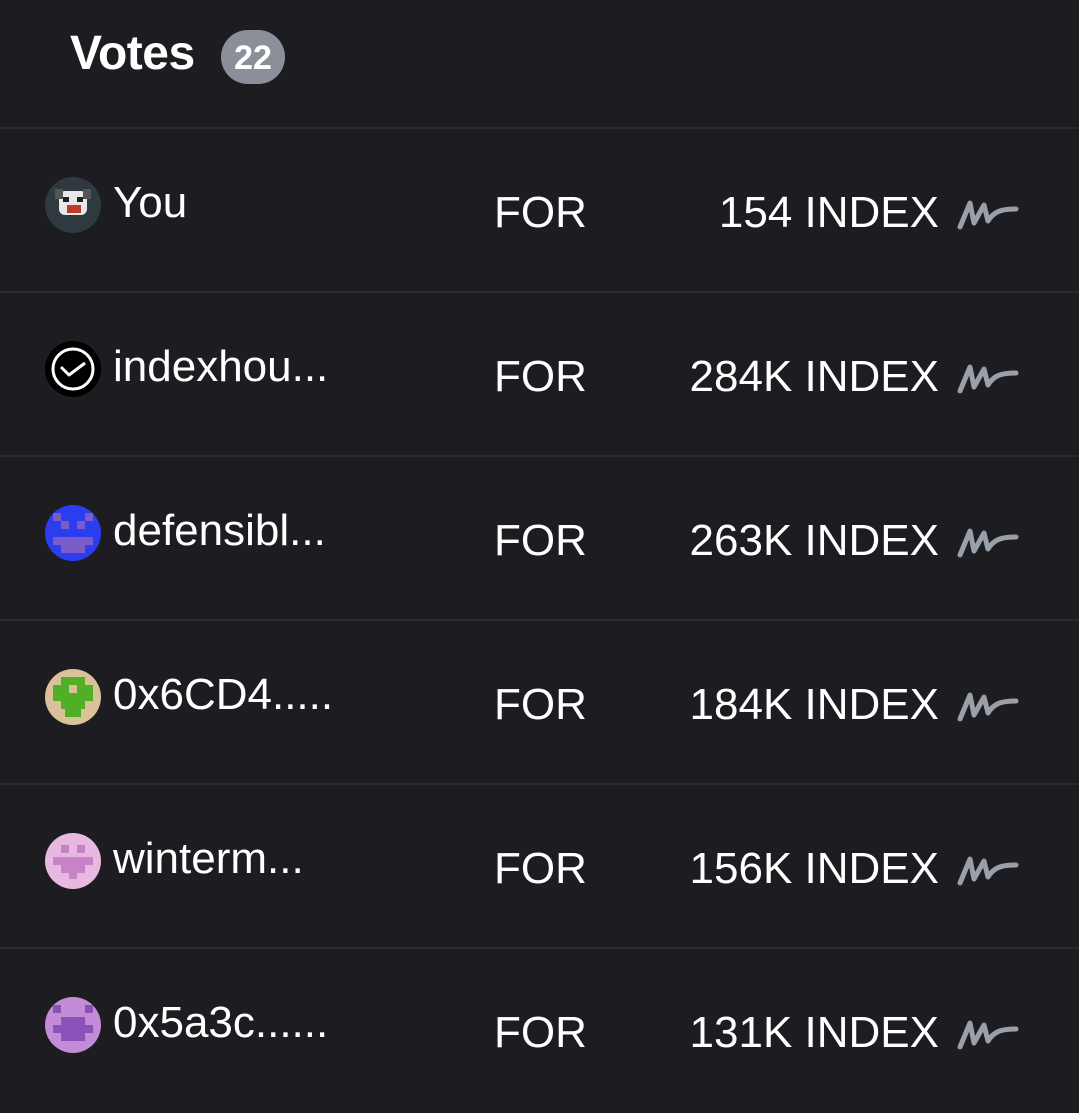 The image size is (1079, 1113). I want to click on vote-row: 0x5a3c...... FOR 131K INDEX, so click(539, 1031).